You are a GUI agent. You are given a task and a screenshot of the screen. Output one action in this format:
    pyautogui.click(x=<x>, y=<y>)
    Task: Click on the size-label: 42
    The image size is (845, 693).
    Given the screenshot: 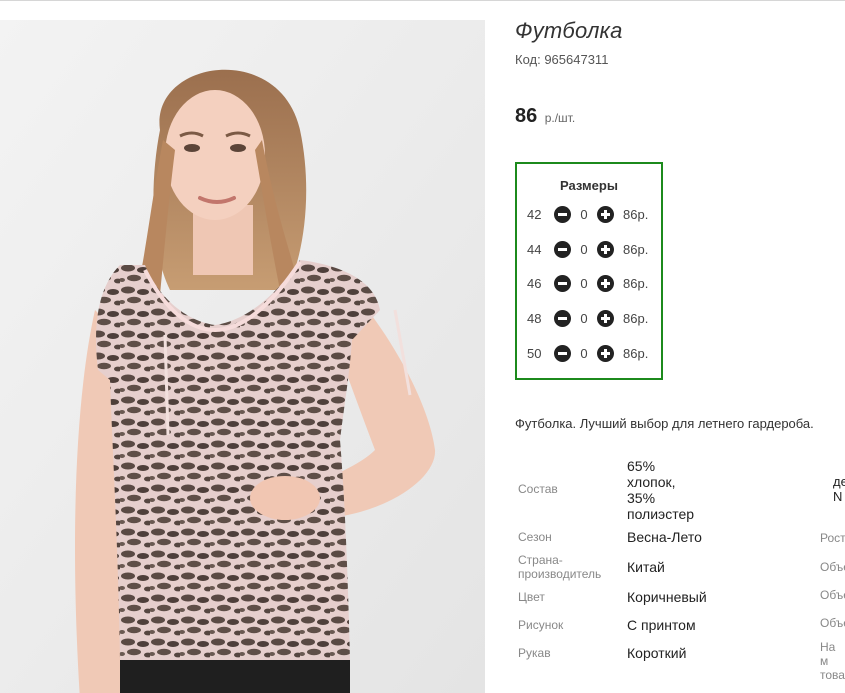 What is the action you would take?
    pyautogui.click(x=534, y=214)
    